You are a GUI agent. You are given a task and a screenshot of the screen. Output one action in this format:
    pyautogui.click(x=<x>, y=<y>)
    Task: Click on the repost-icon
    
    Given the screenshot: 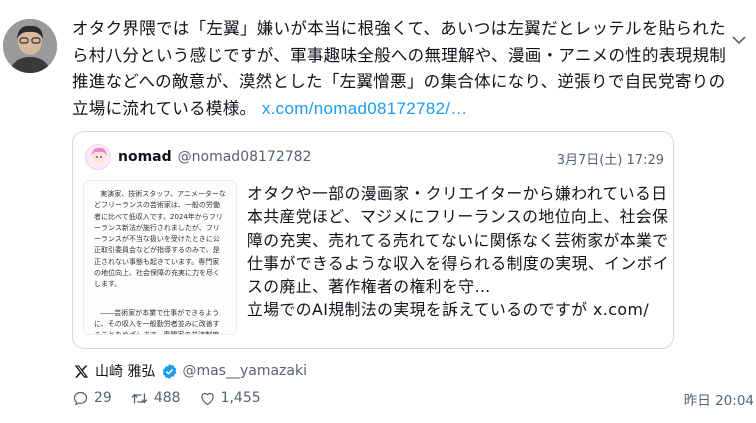 What is the action you would take?
    pyautogui.click(x=139, y=398)
    